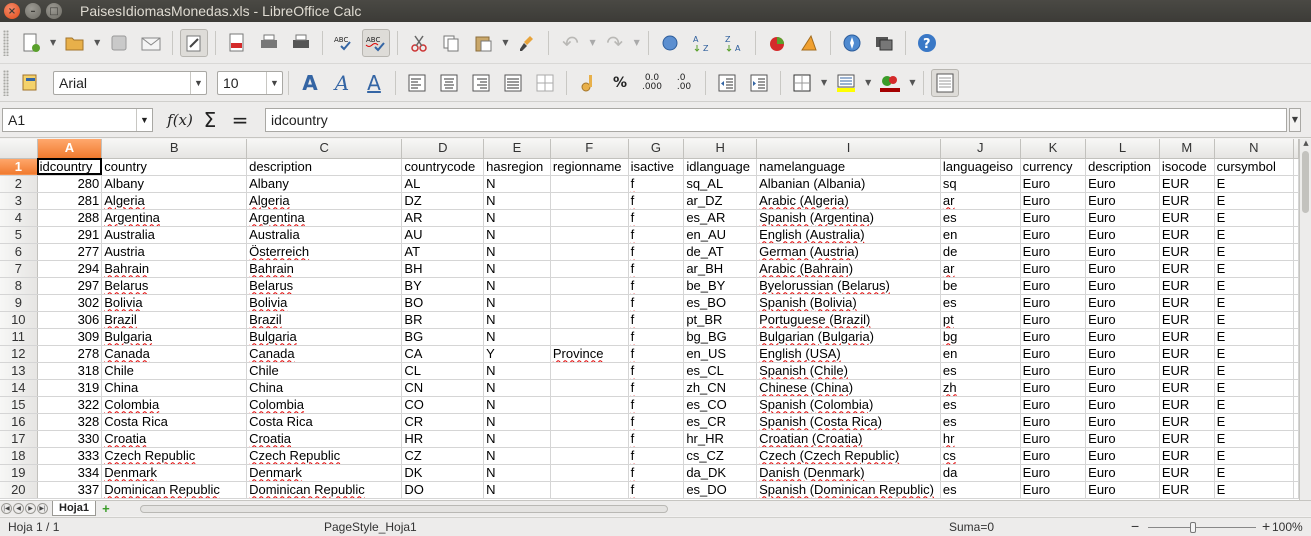 The width and height of the screenshot is (1311, 536). Describe the element at coordinates (848, 218) in the screenshot. I see `cell: Spanish (Argentina)` at that location.